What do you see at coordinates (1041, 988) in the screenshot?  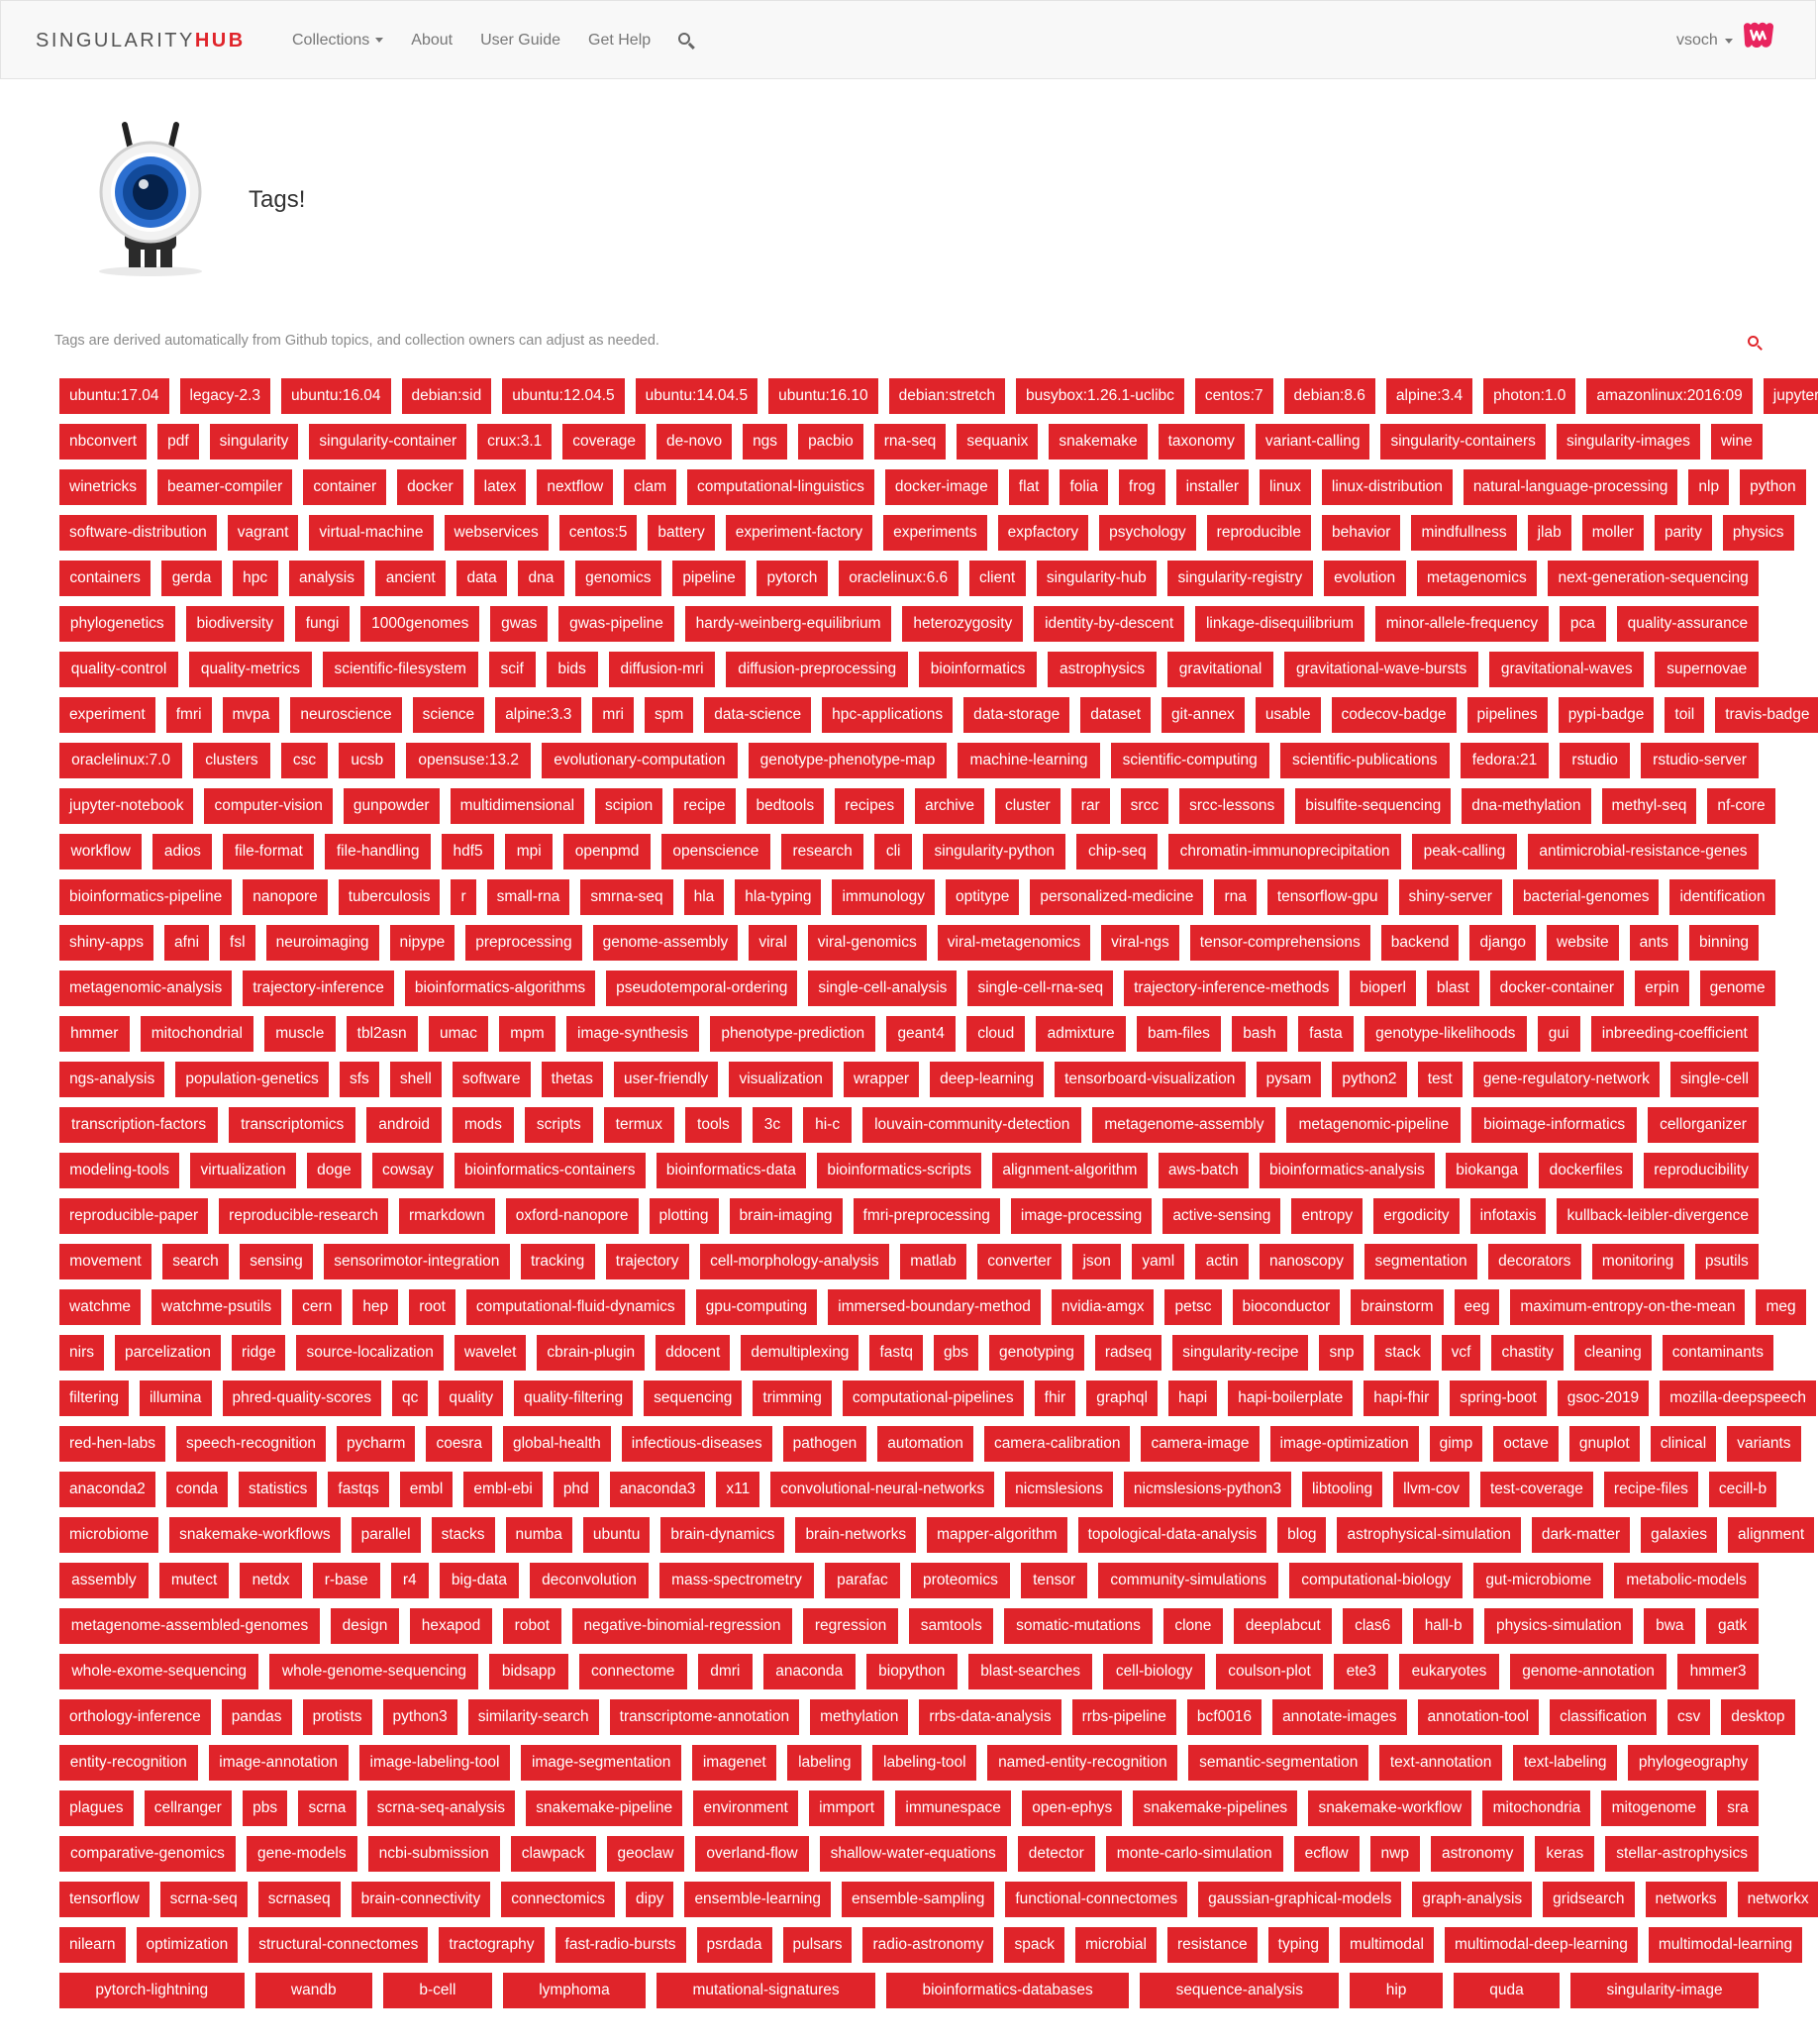 I see `tag-button: single-cell-rna-seq` at bounding box center [1041, 988].